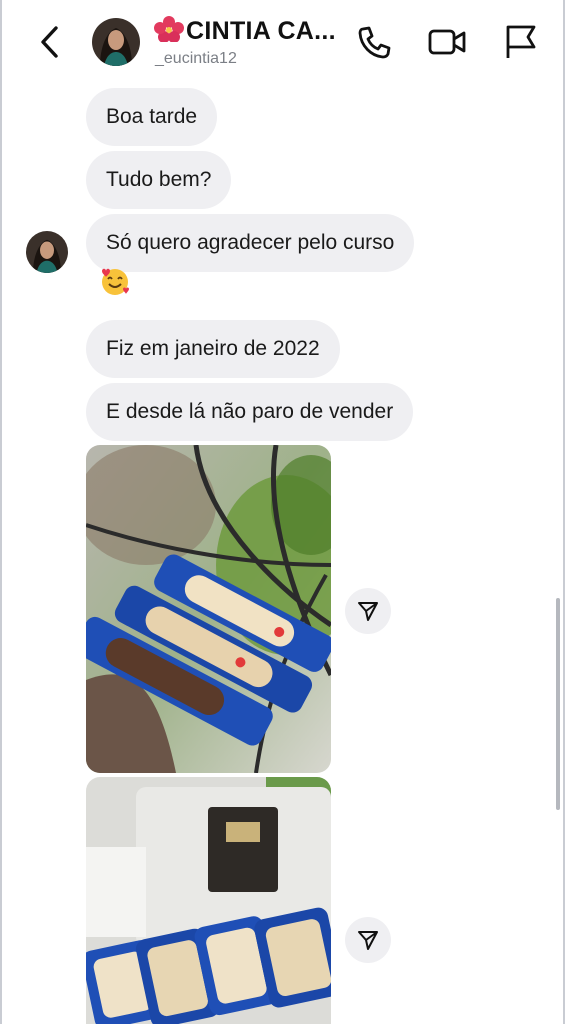  I want to click on video-call-button, so click(447, 42).